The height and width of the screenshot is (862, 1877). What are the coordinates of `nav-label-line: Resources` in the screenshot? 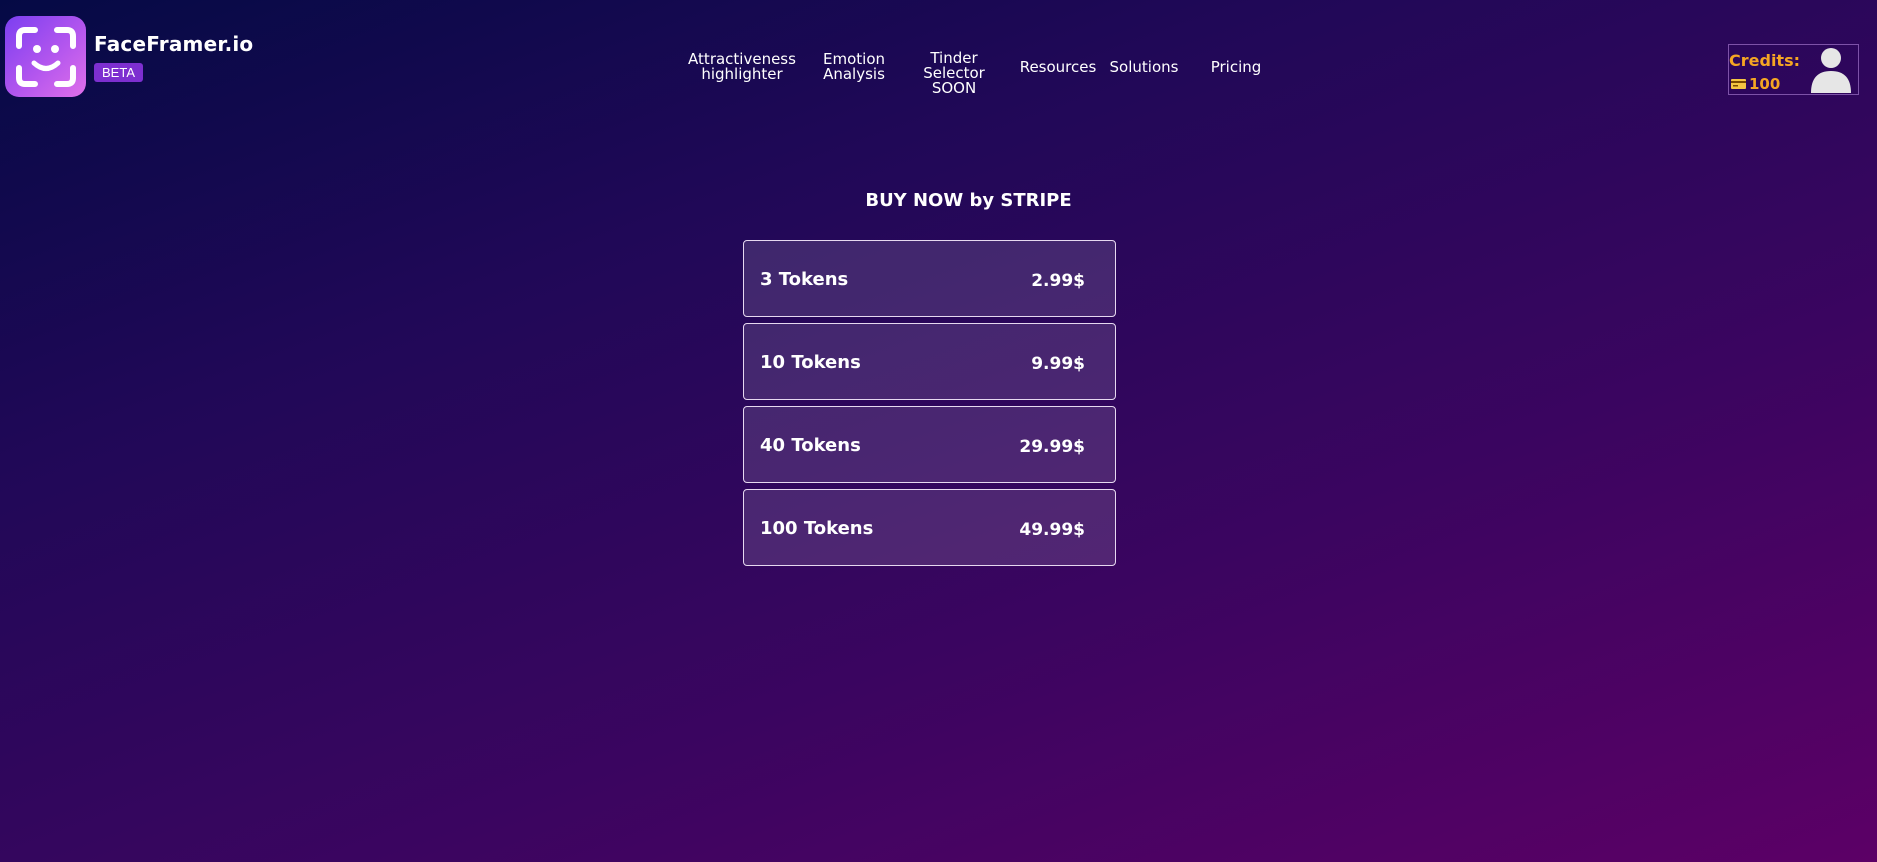 It's located at (1058, 67).